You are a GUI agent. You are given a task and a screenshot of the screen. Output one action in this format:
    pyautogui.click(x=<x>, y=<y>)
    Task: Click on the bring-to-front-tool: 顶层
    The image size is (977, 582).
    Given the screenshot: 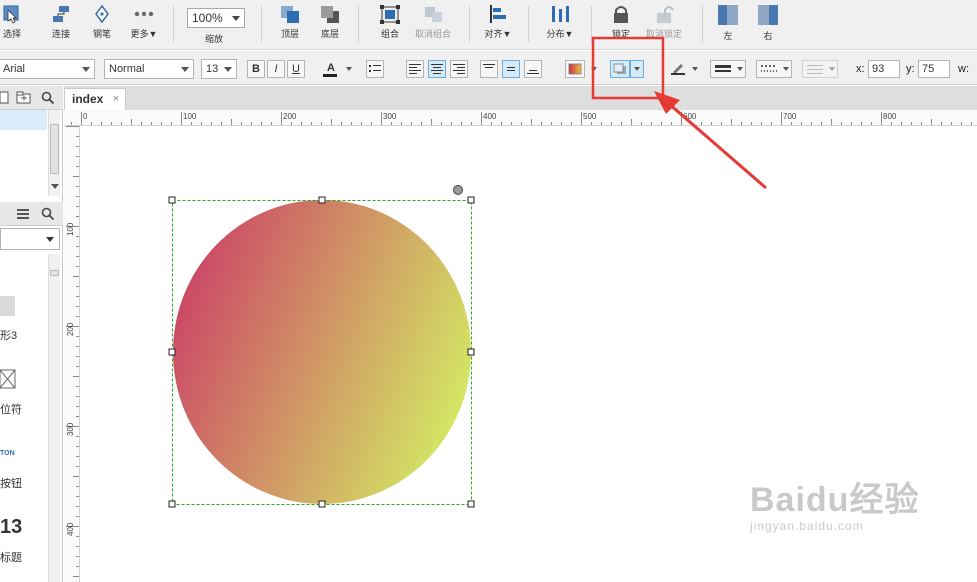 What is the action you would take?
    pyautogui.click(x=290, y=22)
    